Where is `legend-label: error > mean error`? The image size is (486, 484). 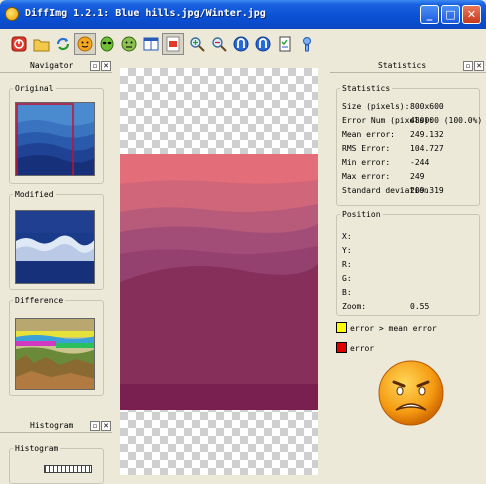
legend-label: error > mean error is located at coordinates (393, 328).